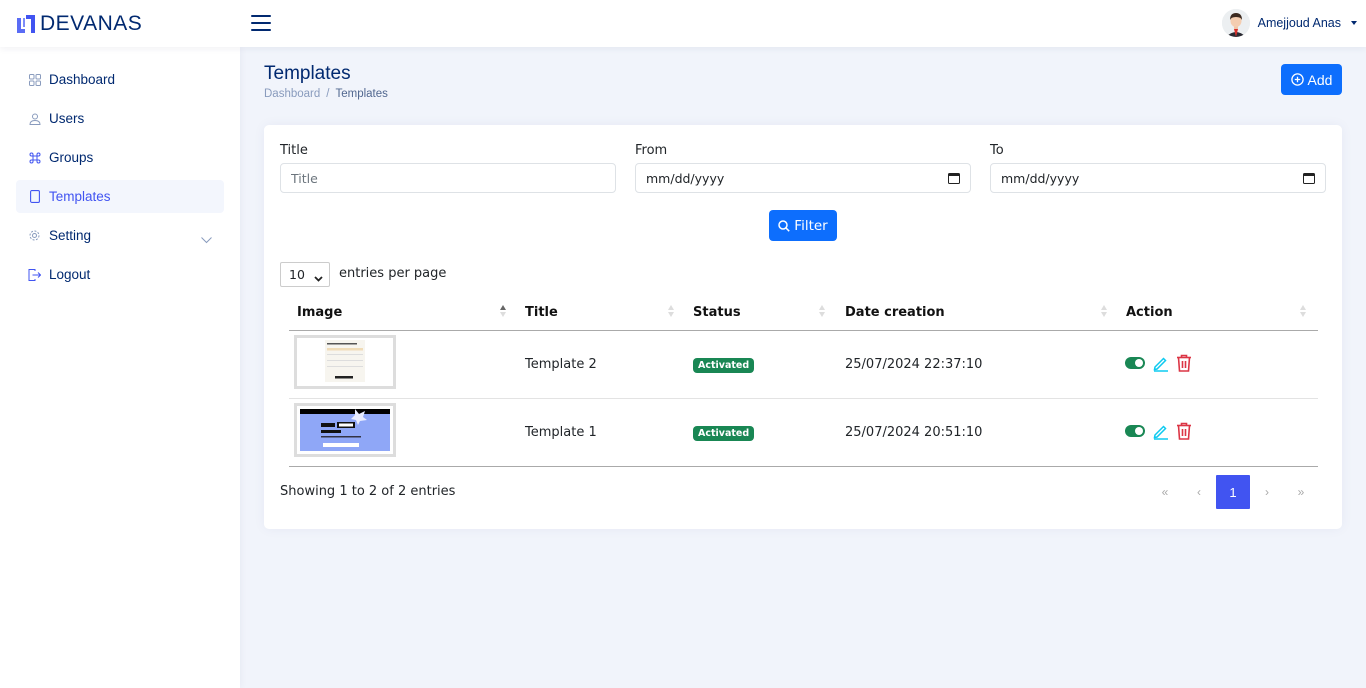  Describe the element at coordinates (1158, 178) in the screenshot. I see `to-date-input: mm/dd/yyyy` at that location.